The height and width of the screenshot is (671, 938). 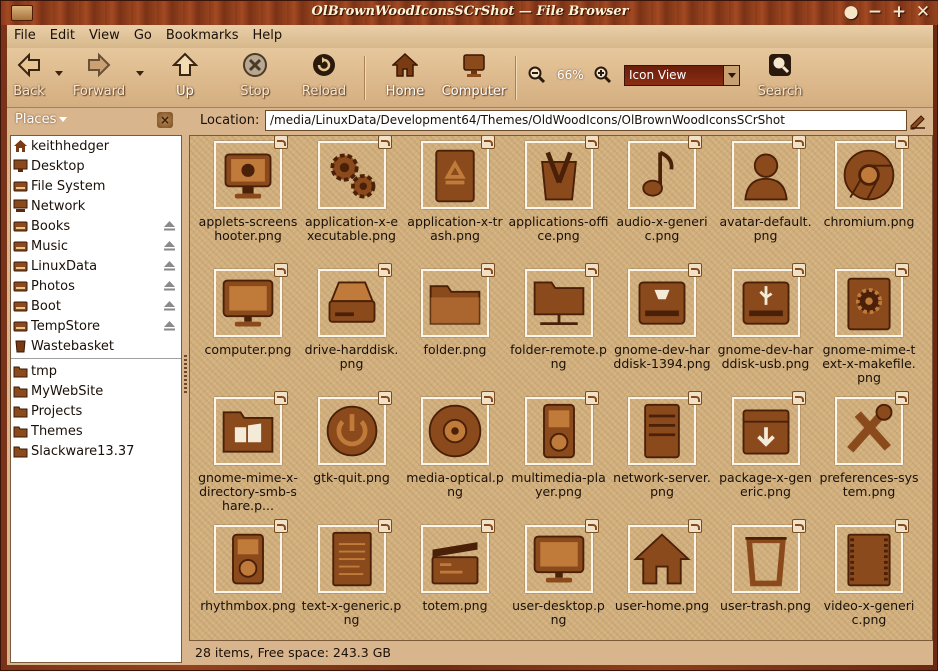 I want to click on file-item: gnome-dev-harddisk-usb.png, so click(x=766, y=327).